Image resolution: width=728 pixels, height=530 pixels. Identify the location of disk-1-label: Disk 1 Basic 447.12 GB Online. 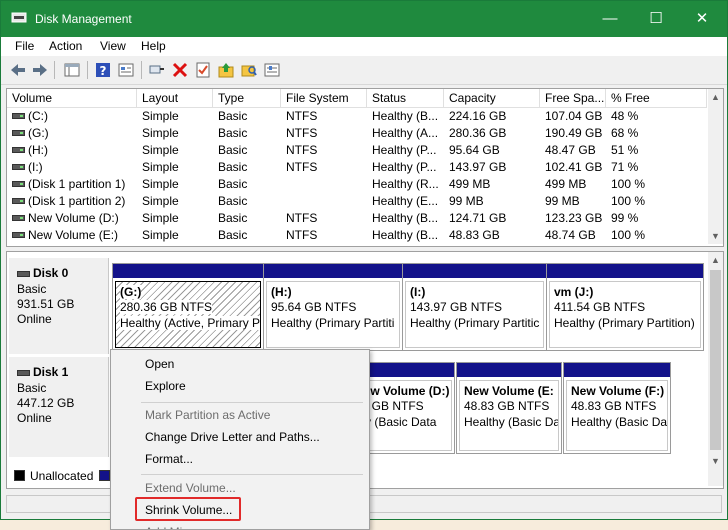
(59, 407).